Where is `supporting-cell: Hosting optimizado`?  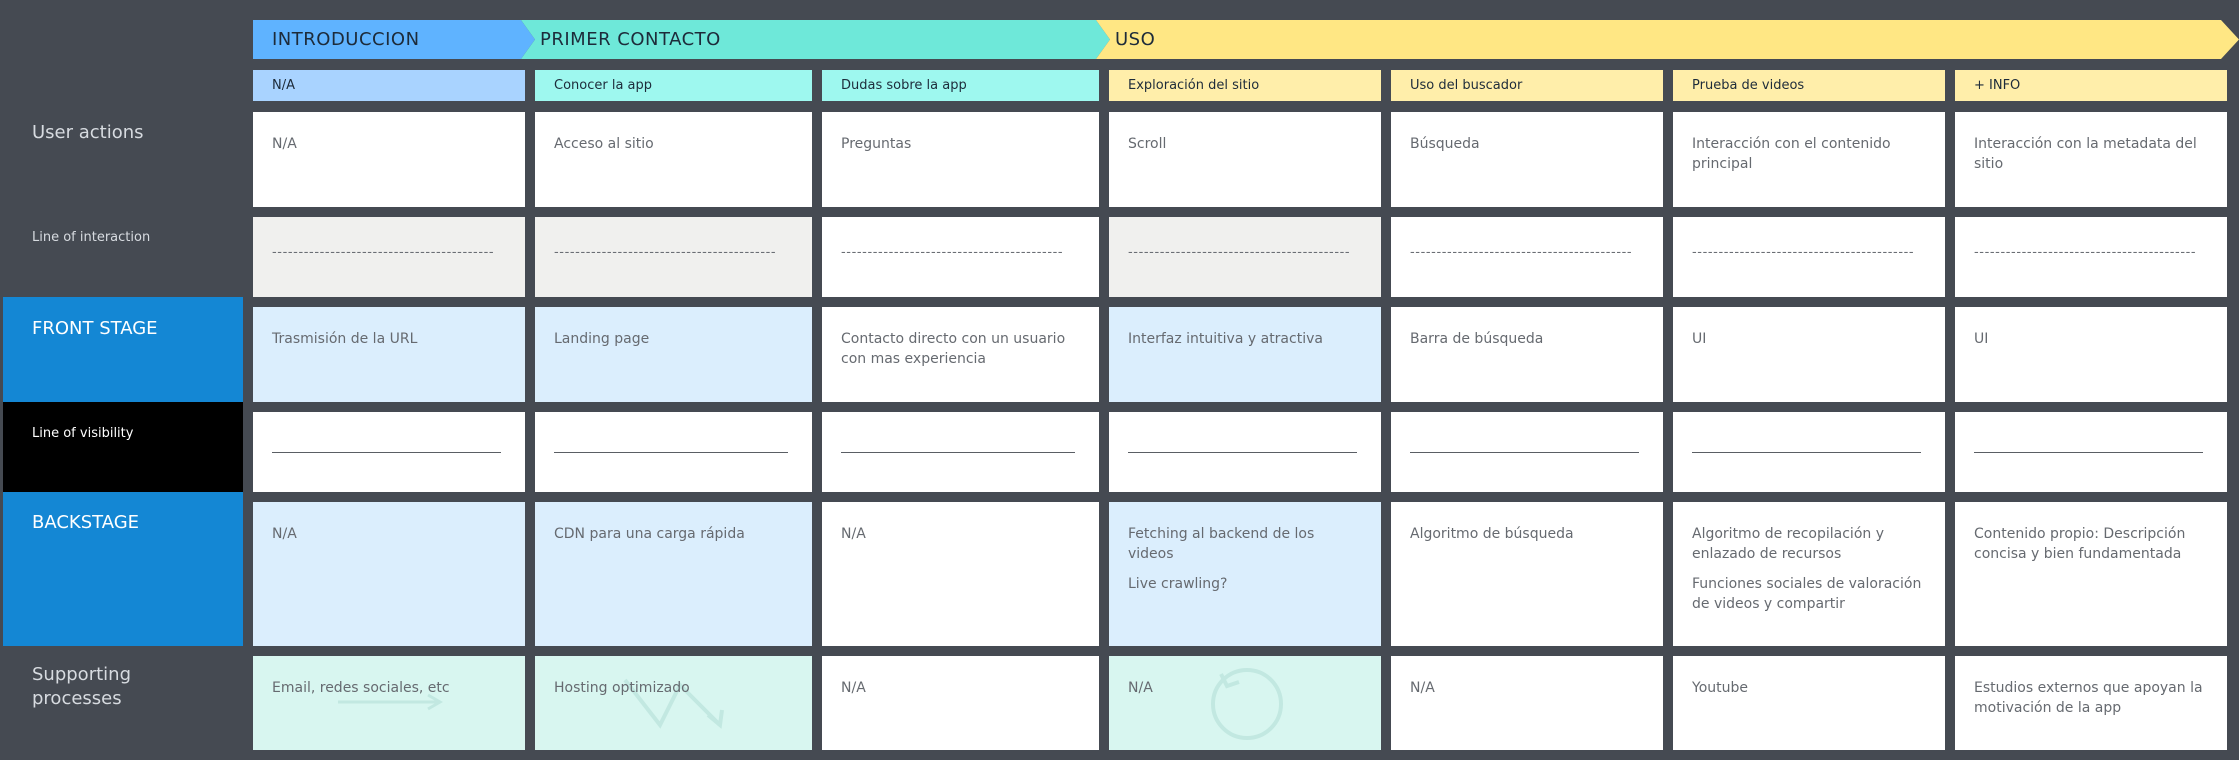 supporting-cell: Hosting optimizado is located at coordinates (673, 703).